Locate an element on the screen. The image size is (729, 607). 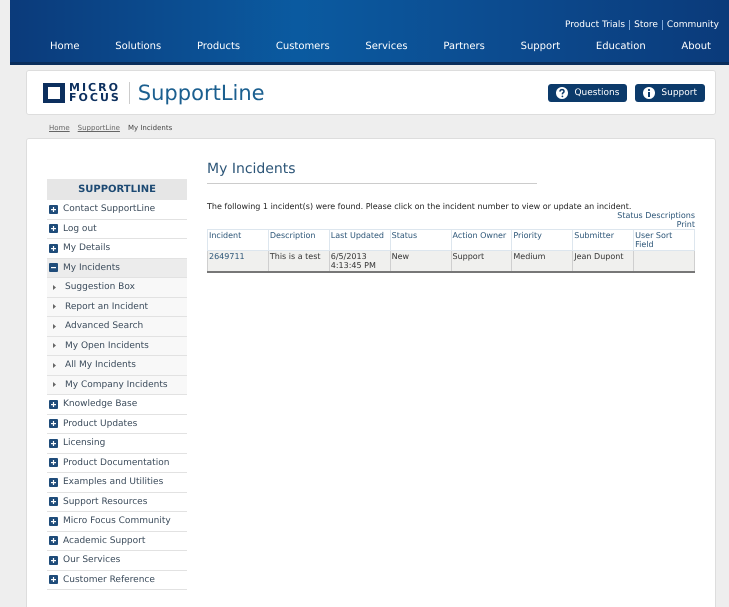
text-link: Print is located at coordinates (685, 224).